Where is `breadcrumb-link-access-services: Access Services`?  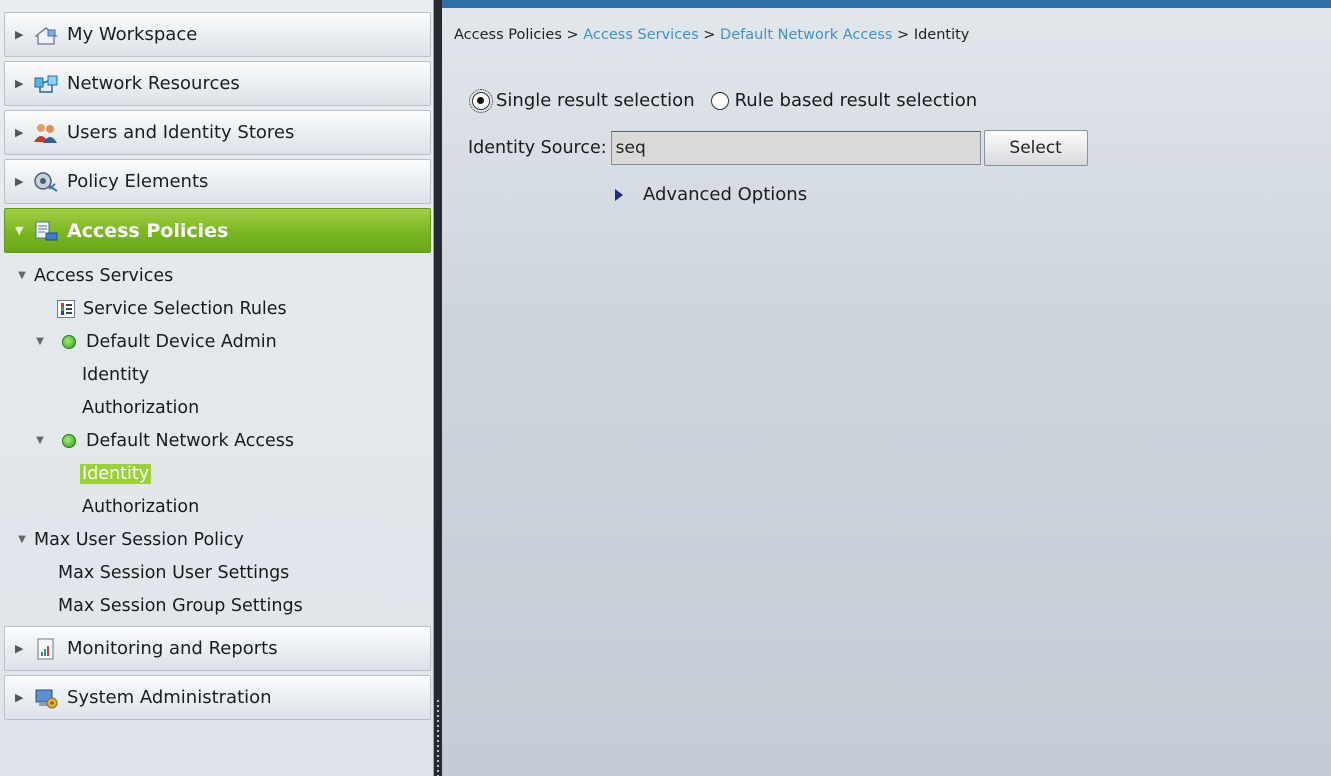 breadcrumb-link-access-services: Access Services is located at coordinates (640, 35).